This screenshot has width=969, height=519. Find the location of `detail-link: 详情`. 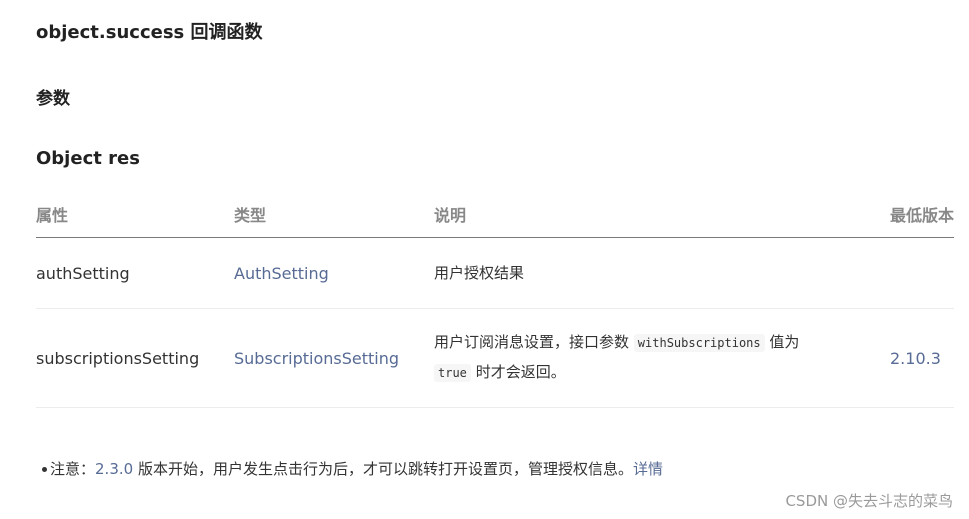

detail-link: 详情 is located at coordinates (648, 469).